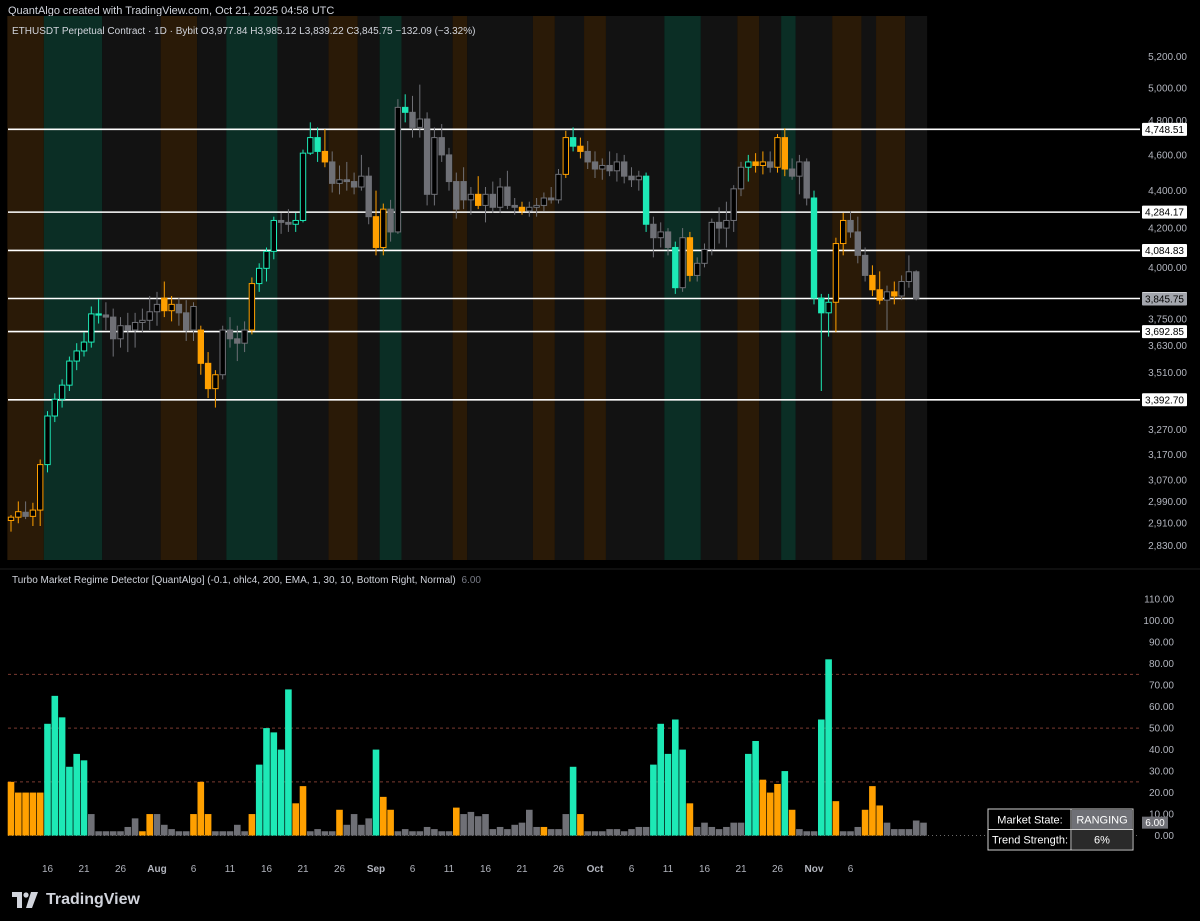 Image resolution: width=1200 pixels, height=921 pixels. What do you see at coordinates (121, 869) in the screenshot?
I see `time-tick-label: 26` at bounding box center [121, 869].